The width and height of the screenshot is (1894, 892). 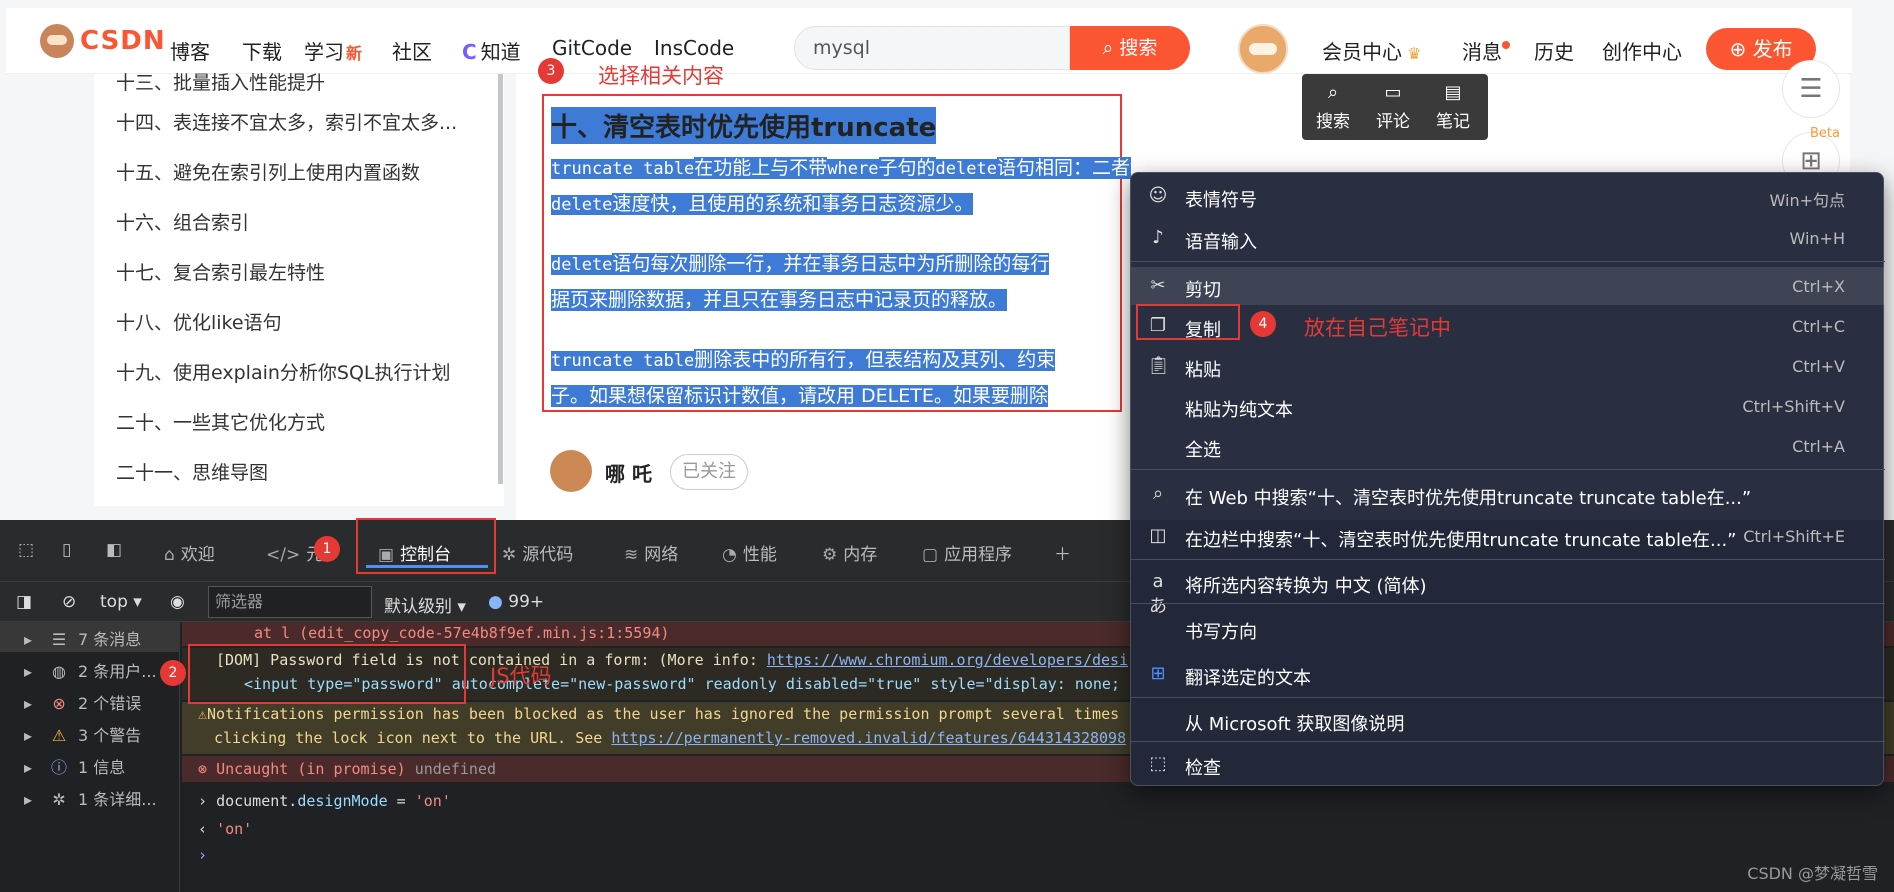 What do you see at coordinates (1508, 366) in the screenshot?
I see `menu-item-paste: 📋︎ 粘贴 Ctrl+V` at bounding box center [1508, 366].